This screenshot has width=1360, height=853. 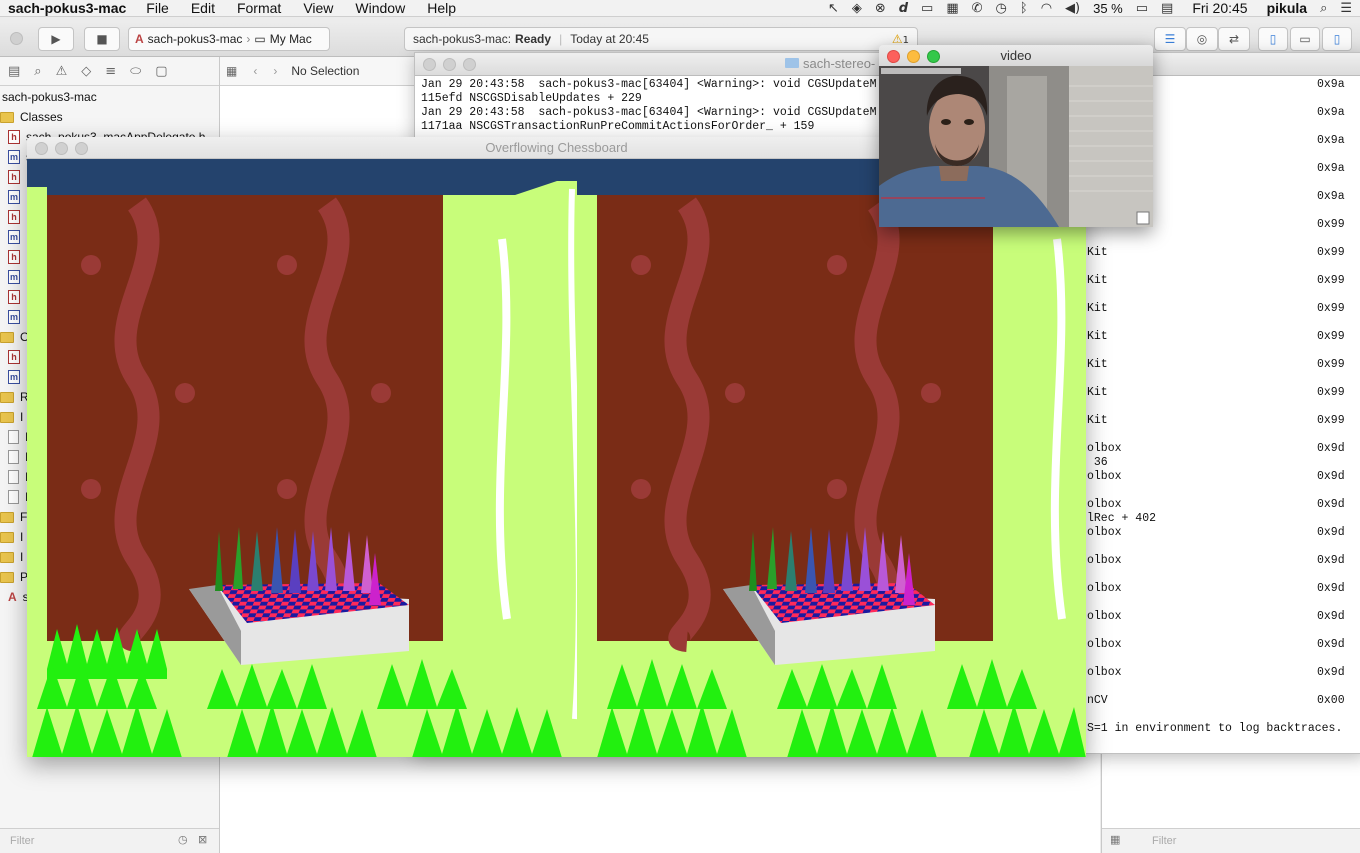 What do you see at coordinates (1331, 140) in the screenshot?
I see `console-address: 0x9a` at bounding box center [1331, 140].